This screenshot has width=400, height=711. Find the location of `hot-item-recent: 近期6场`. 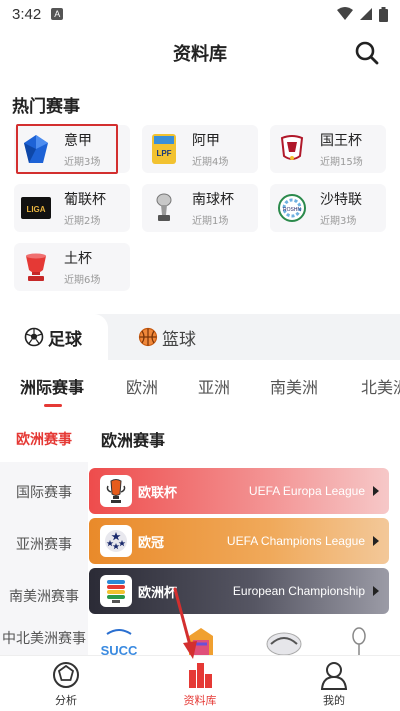

hot-item-recent: 近期6场 is located at coordinates (82, 280).